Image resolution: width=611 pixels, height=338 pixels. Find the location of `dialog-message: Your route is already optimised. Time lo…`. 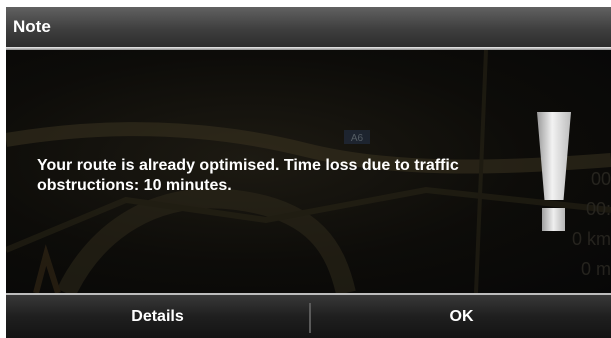

dialog-message: Your route is already optimised. Time lo… is located at coordinates (248, 175).